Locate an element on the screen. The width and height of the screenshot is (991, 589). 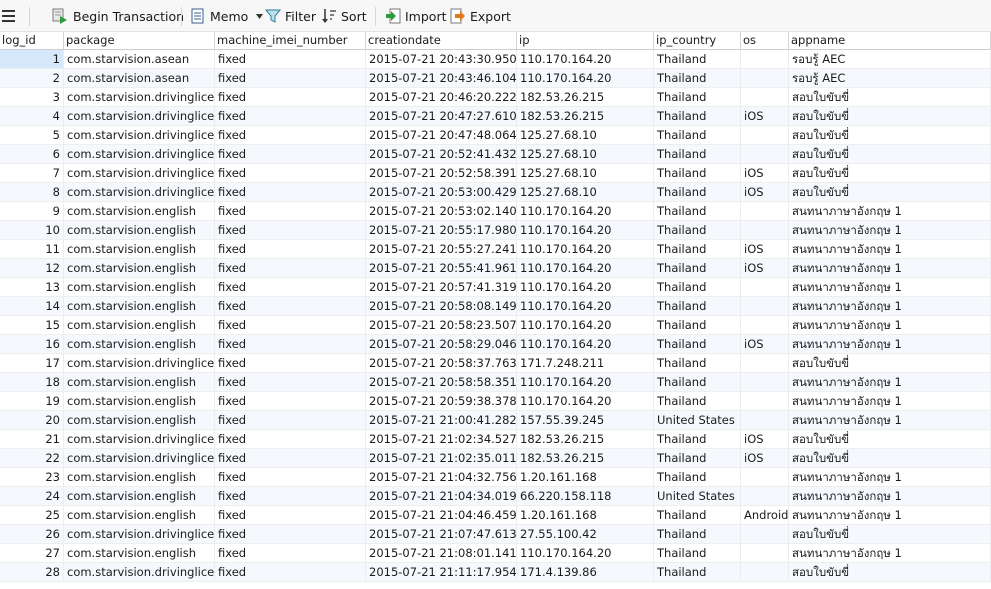
table-cell-creationdate: 2015-07-21 20:59:38.378482 is located at coordinates (441, 401).